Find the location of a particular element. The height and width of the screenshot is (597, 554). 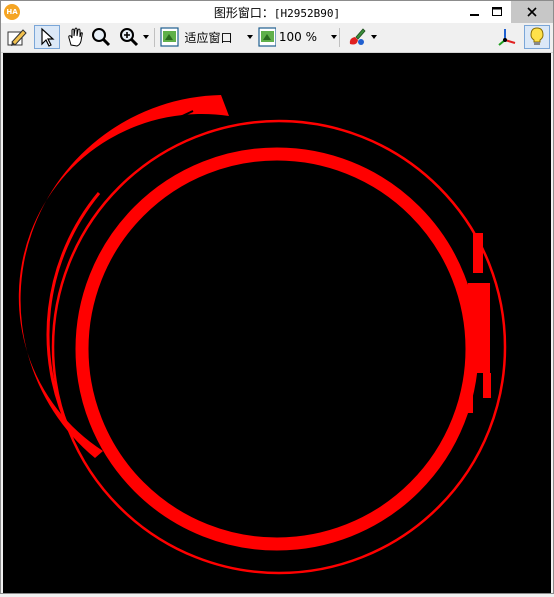

pan-hand-icon is located at coordinates (75, 37).